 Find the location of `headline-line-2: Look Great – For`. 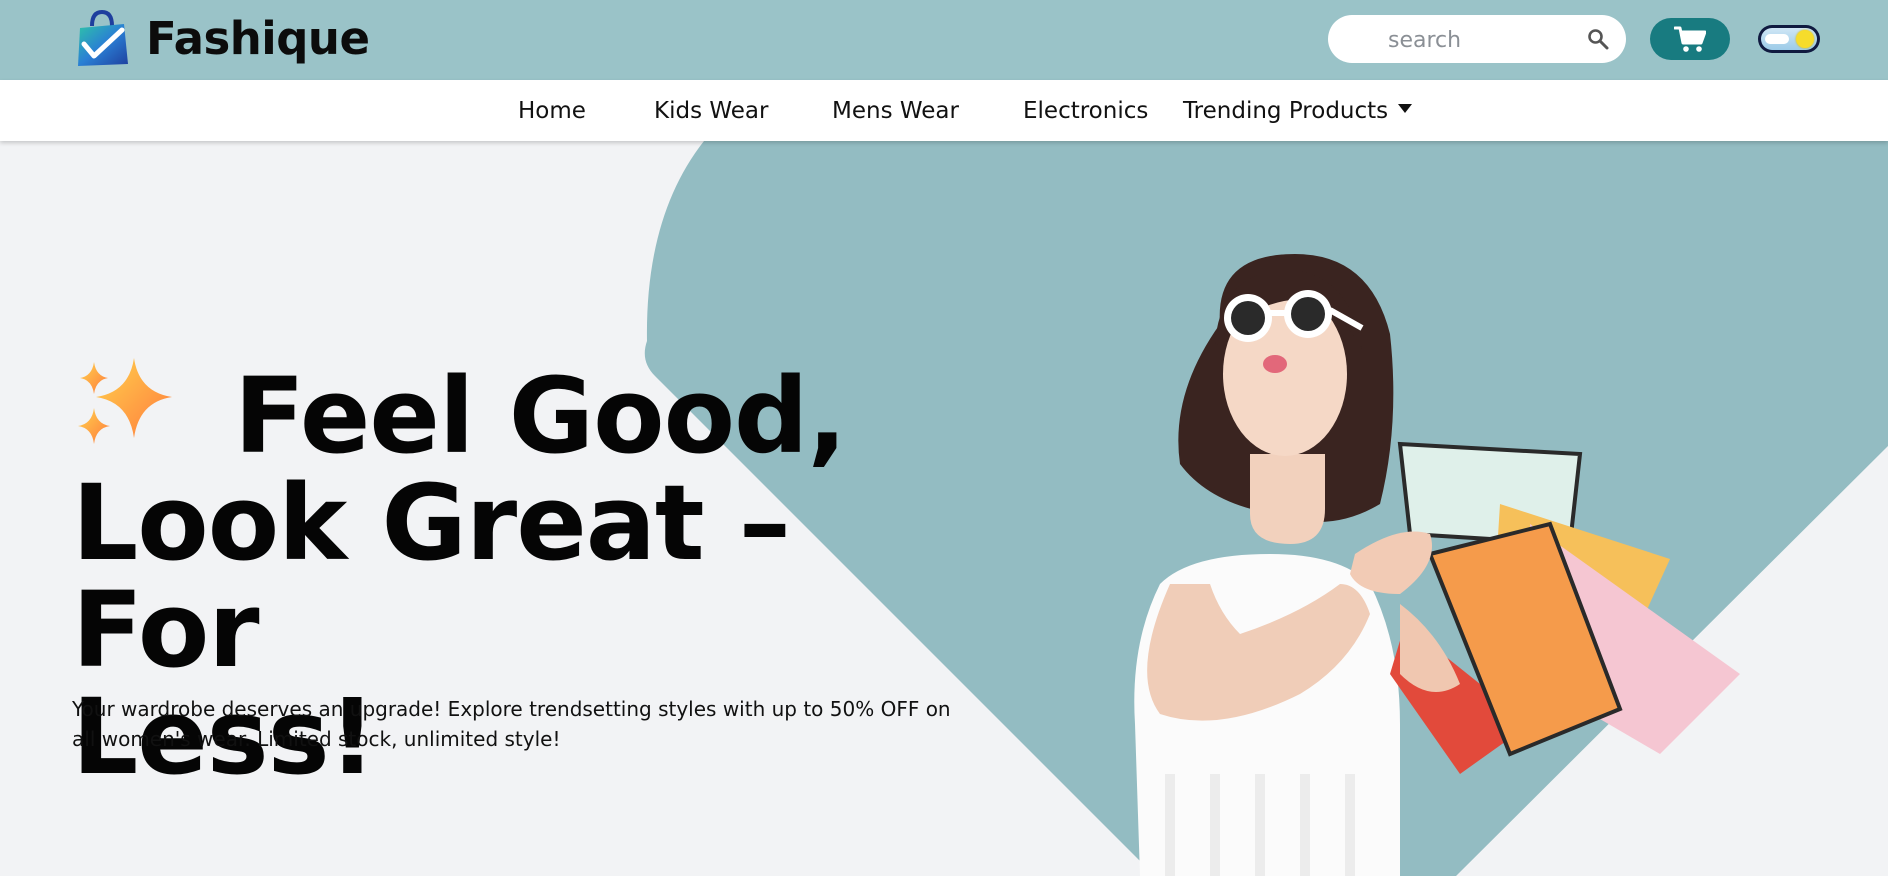

headline-line-2: Look Great – For is located at coordinates (431, 576).